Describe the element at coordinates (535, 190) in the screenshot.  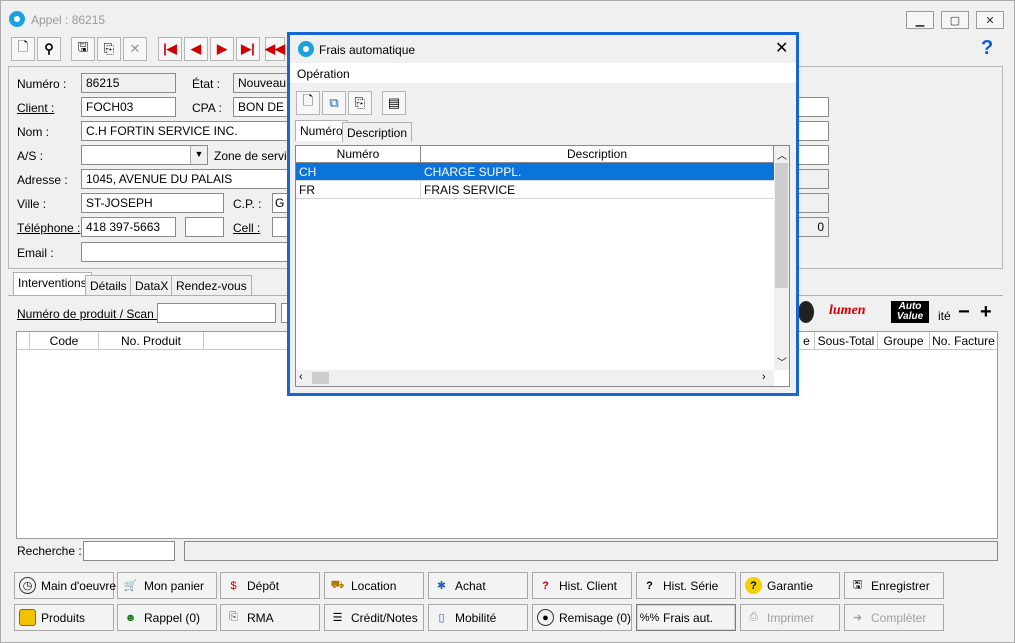
I see `frais-row: FR FRAIS SERVICE` at that location.